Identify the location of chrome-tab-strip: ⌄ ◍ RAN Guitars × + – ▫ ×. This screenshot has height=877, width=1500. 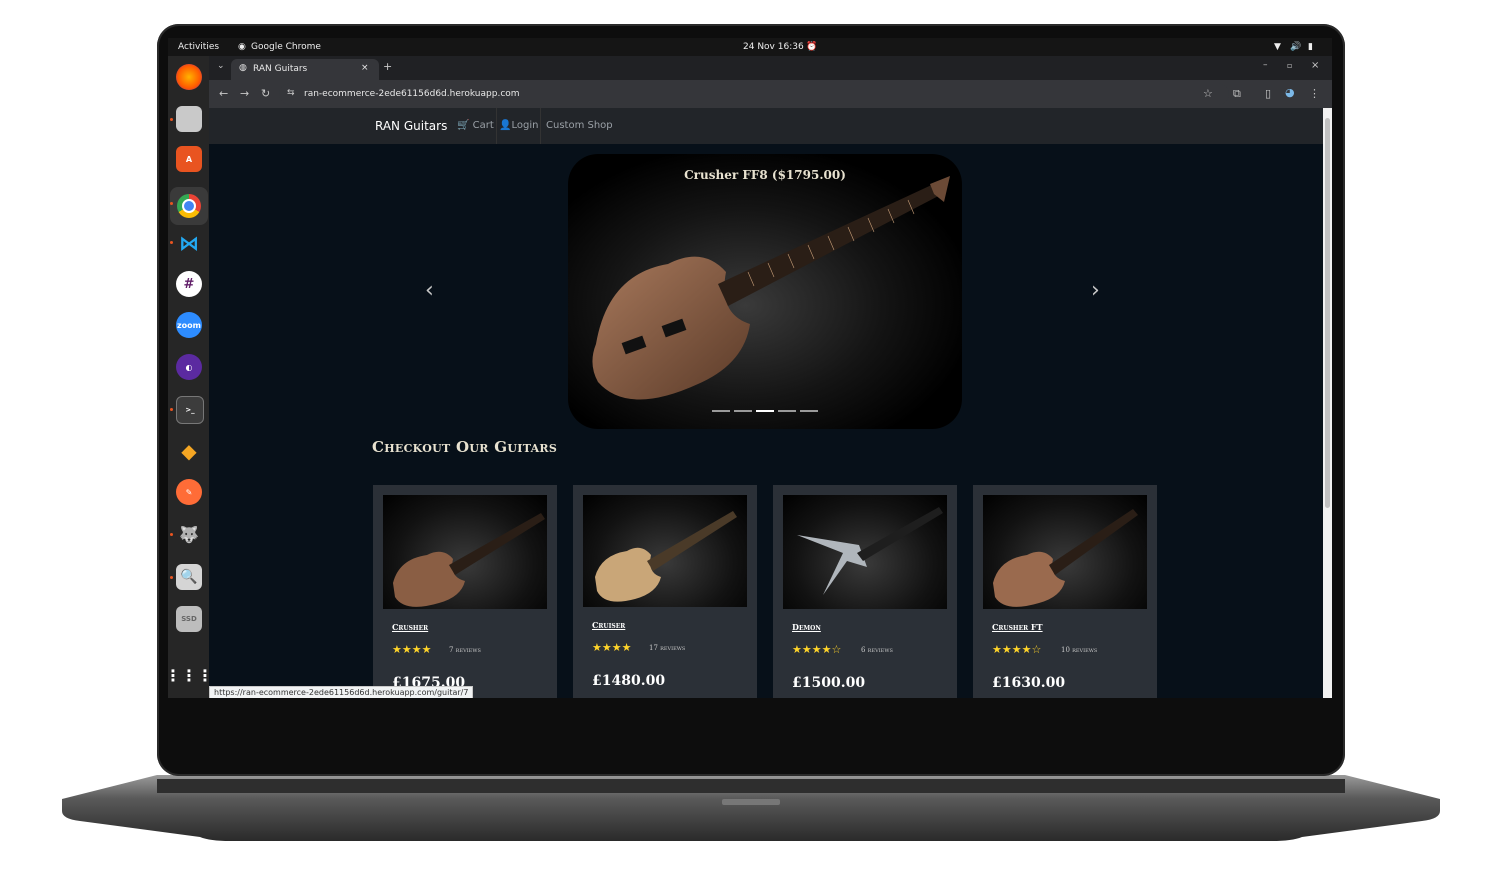
(770, 68).